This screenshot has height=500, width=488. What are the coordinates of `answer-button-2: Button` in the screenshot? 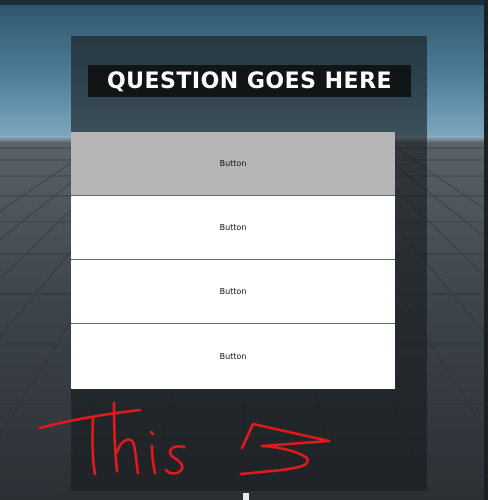 It's located at (233, 228).